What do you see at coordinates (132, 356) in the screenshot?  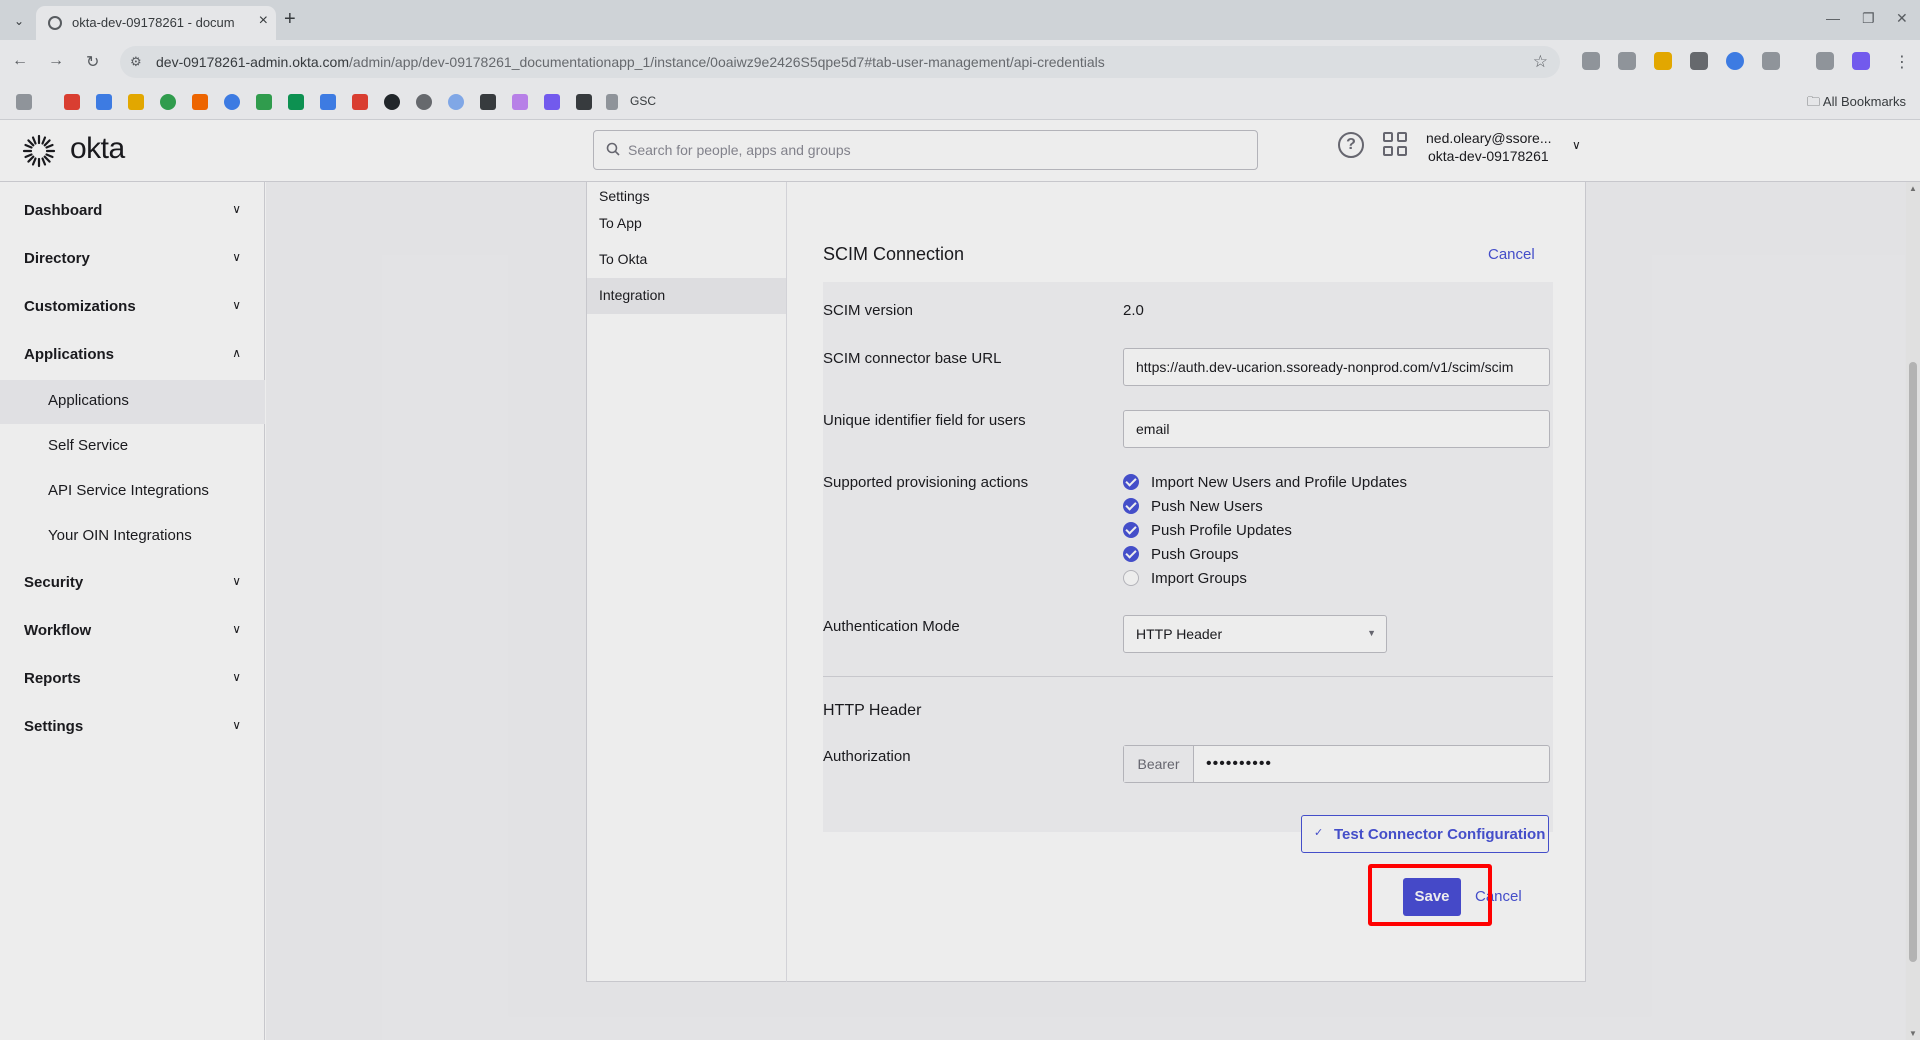 I see `sidebar-item-applications: Applications ∧` at bounding box center [132, 356].